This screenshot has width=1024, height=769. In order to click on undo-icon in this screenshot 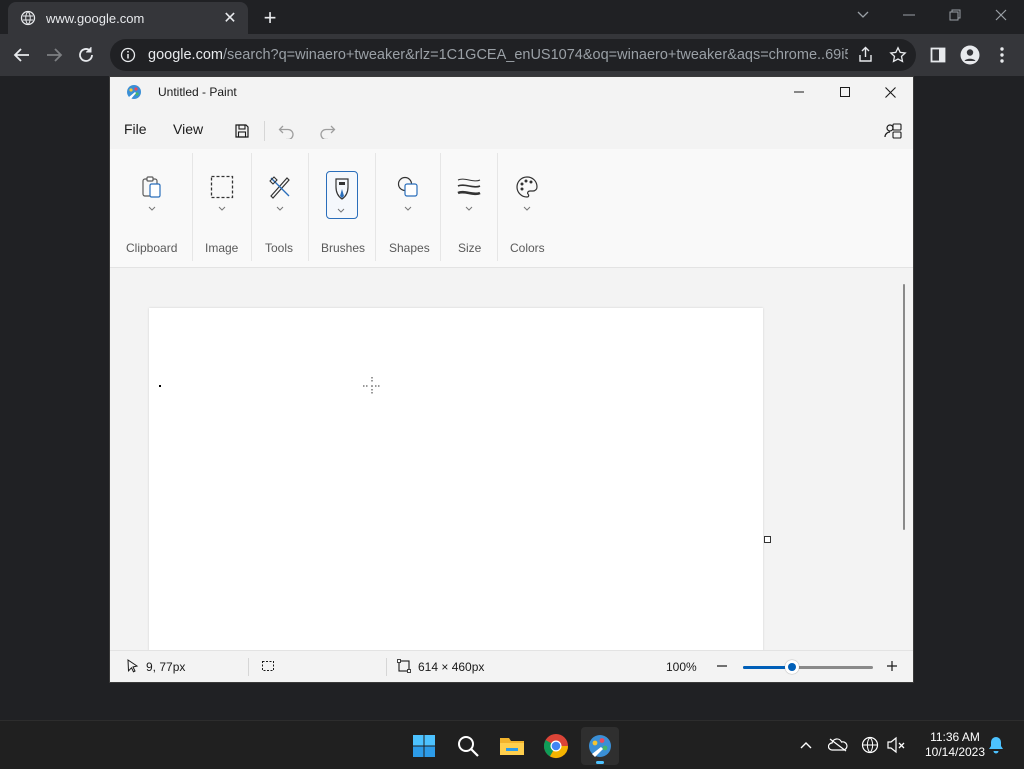, I will do `click(287, 131)`.